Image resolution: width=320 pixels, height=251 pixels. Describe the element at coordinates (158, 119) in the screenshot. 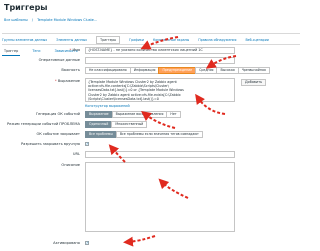

I see `arrow-to-ok-event` at that location.